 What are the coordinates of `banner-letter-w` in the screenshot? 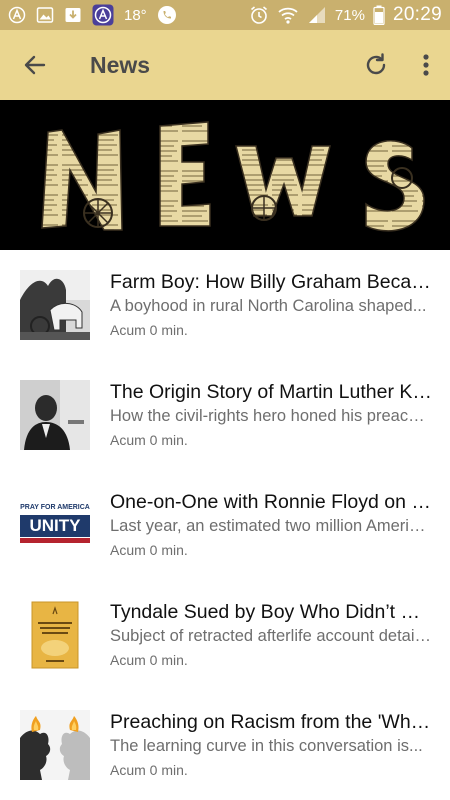 It's located at (283, 183).